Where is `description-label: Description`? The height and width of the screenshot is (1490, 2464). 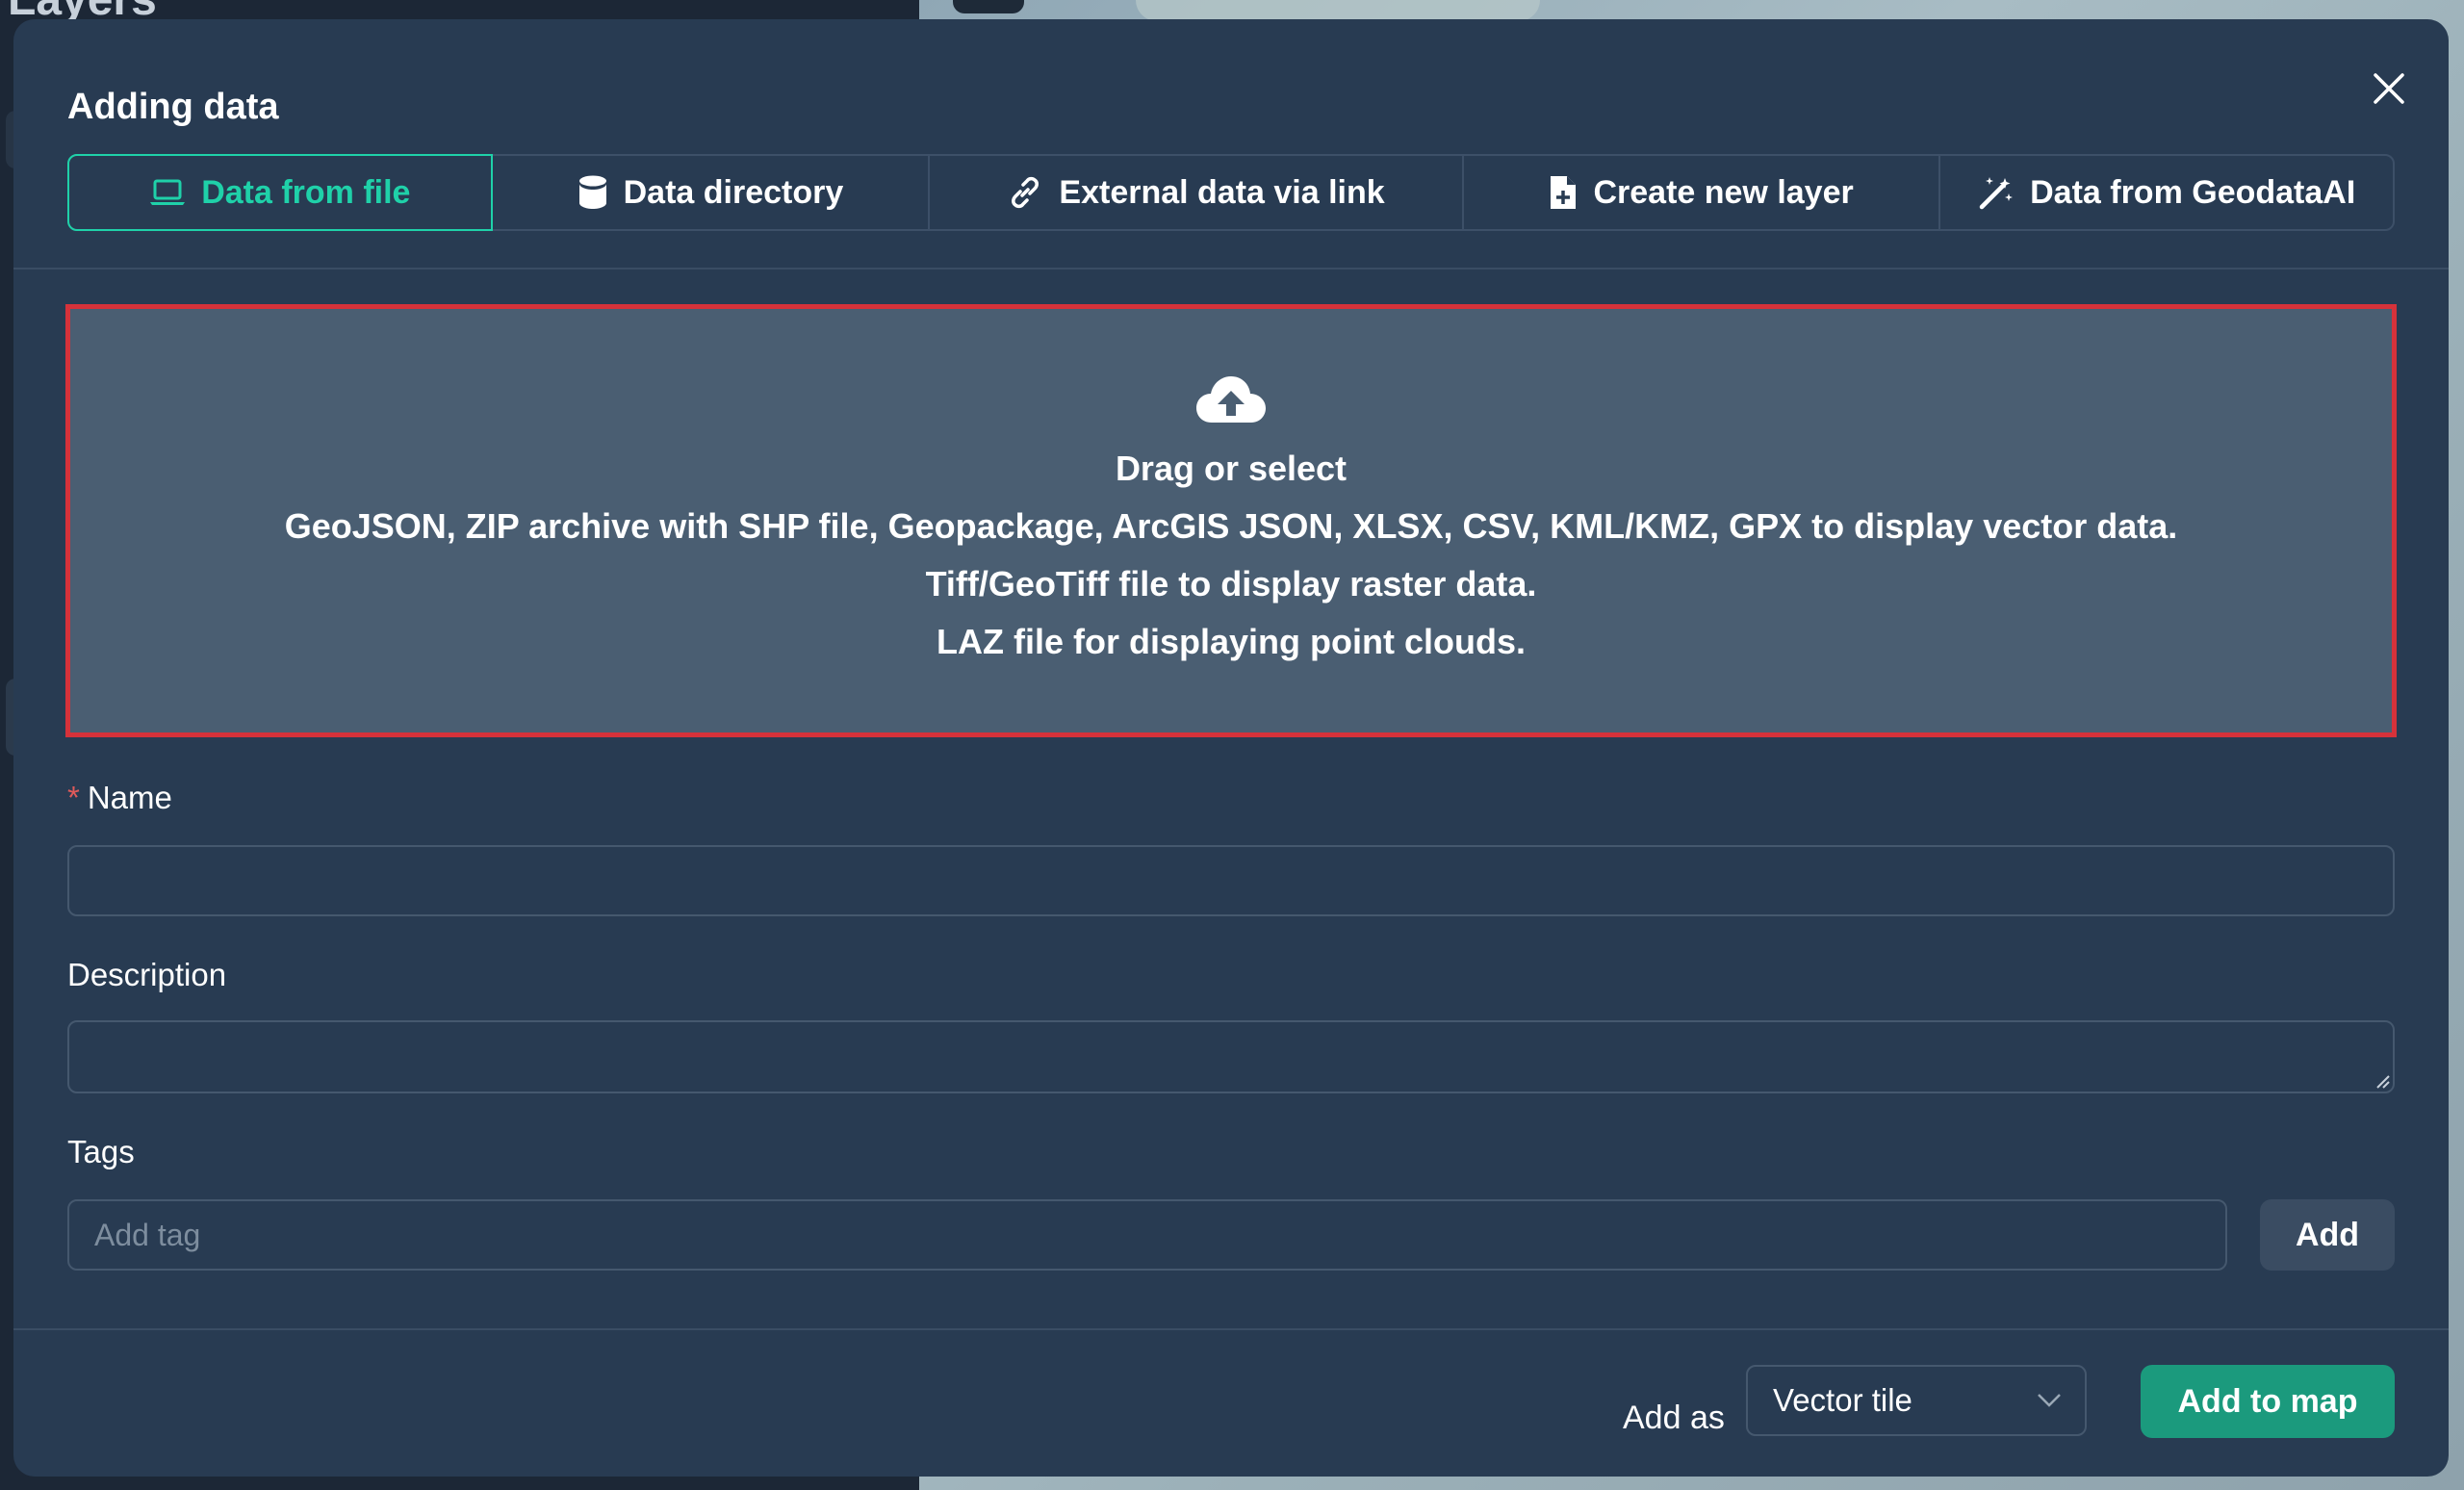
description-label: Description is located at coordinates (147, 974).